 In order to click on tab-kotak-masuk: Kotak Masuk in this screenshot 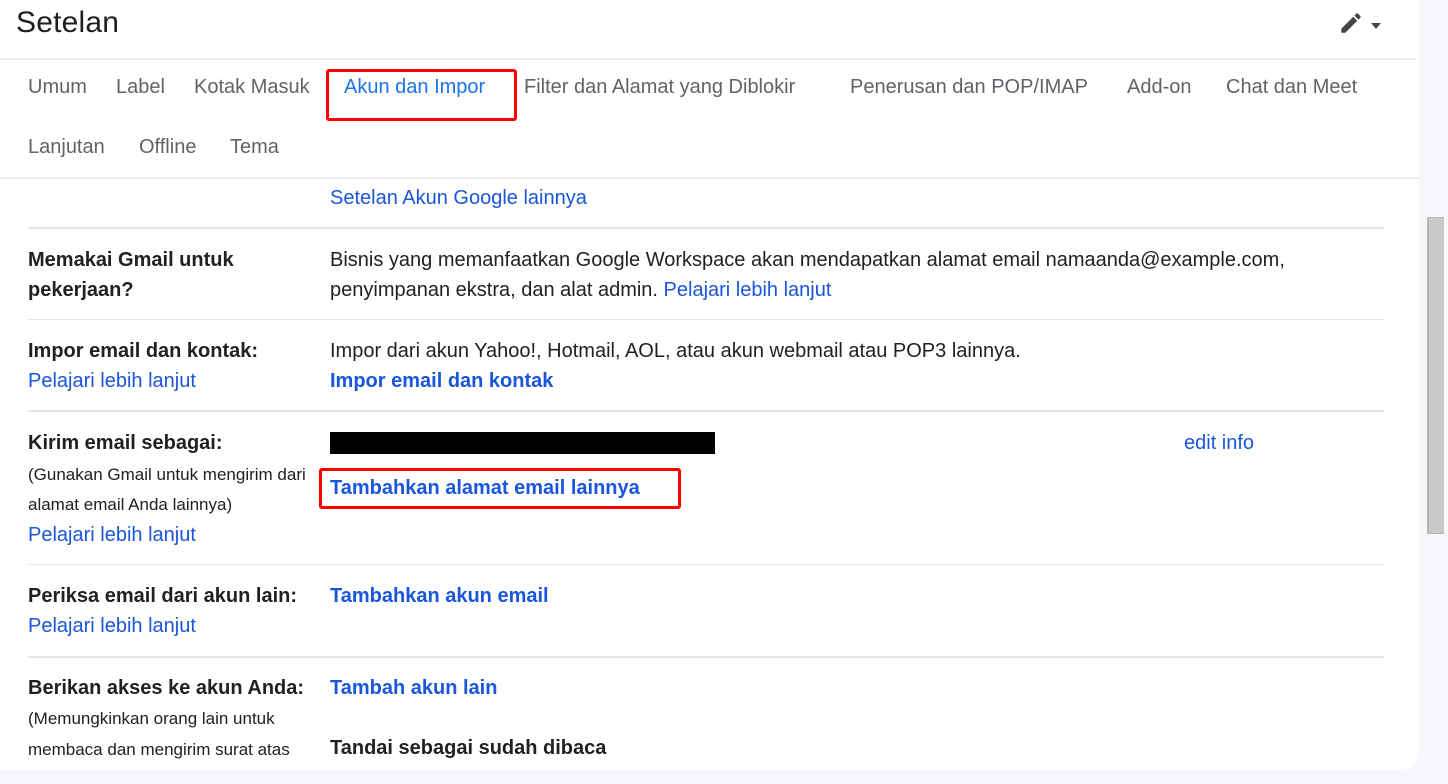, I will do `click(252, 87)`.